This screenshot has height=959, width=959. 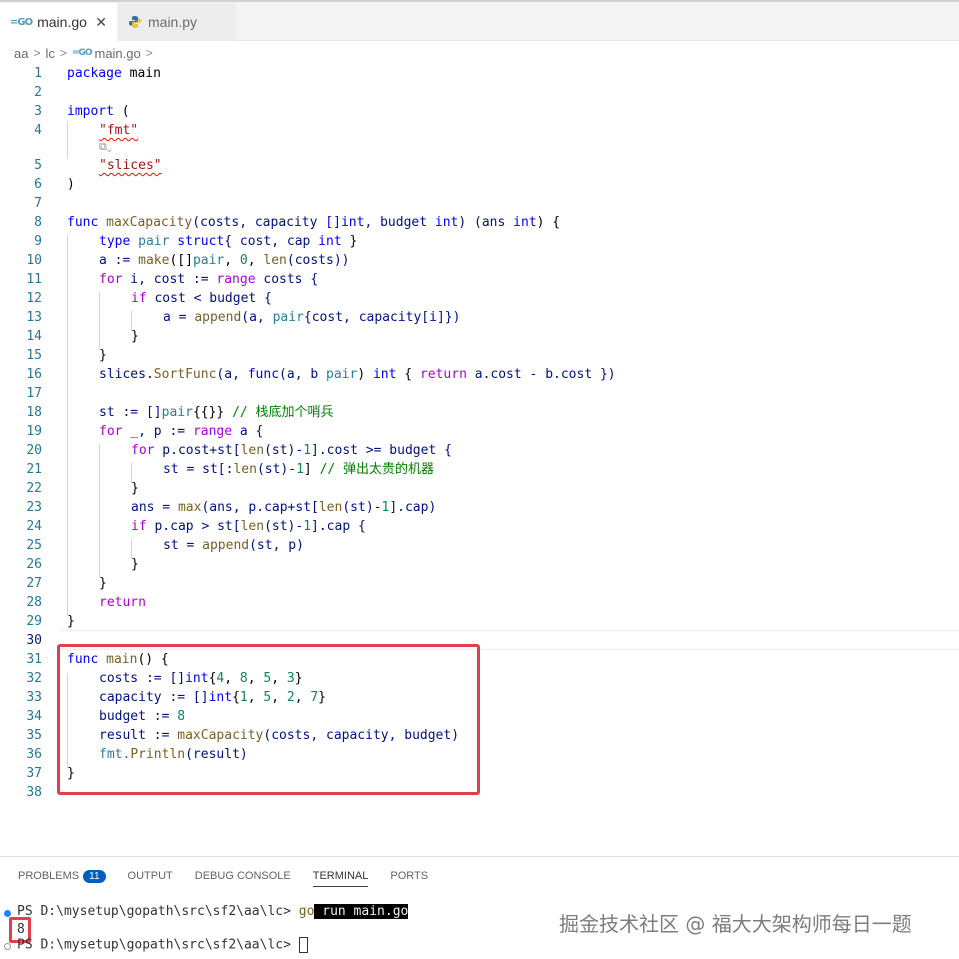 What do you see at coordinates (62, 22) in the screenshot?
I see `tab-label: main.go` at bounding box center [62, 22].